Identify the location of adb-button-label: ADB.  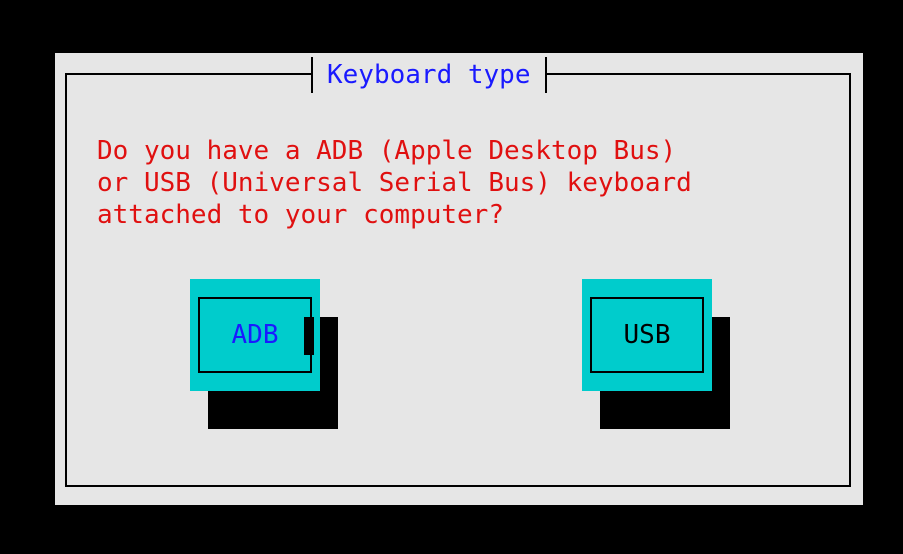
(255, 335).